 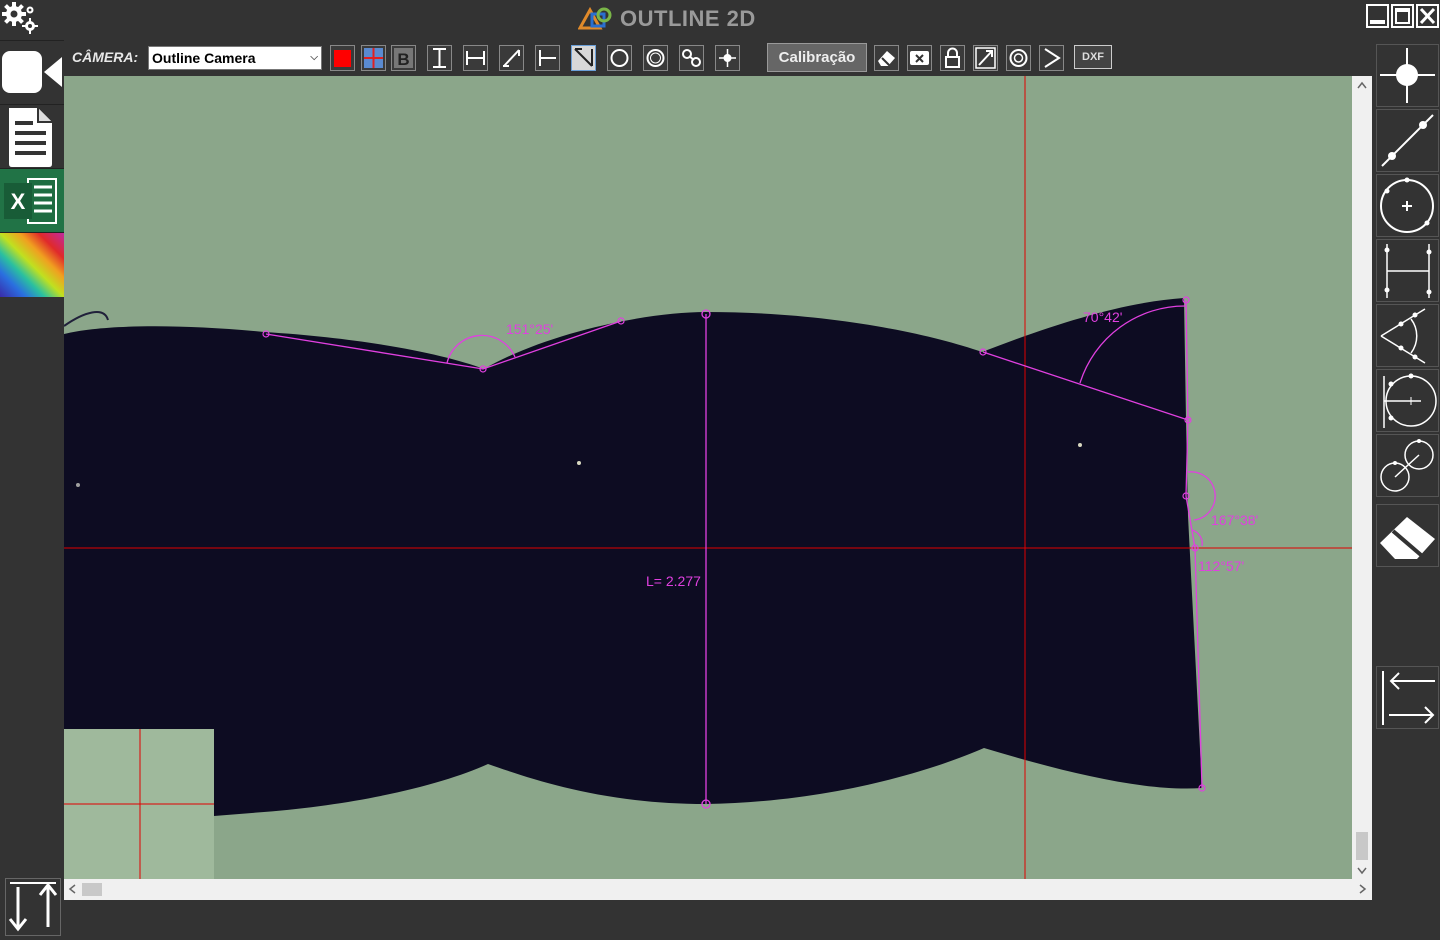 I want to click on angle-icon, so click(x=583, y=58).